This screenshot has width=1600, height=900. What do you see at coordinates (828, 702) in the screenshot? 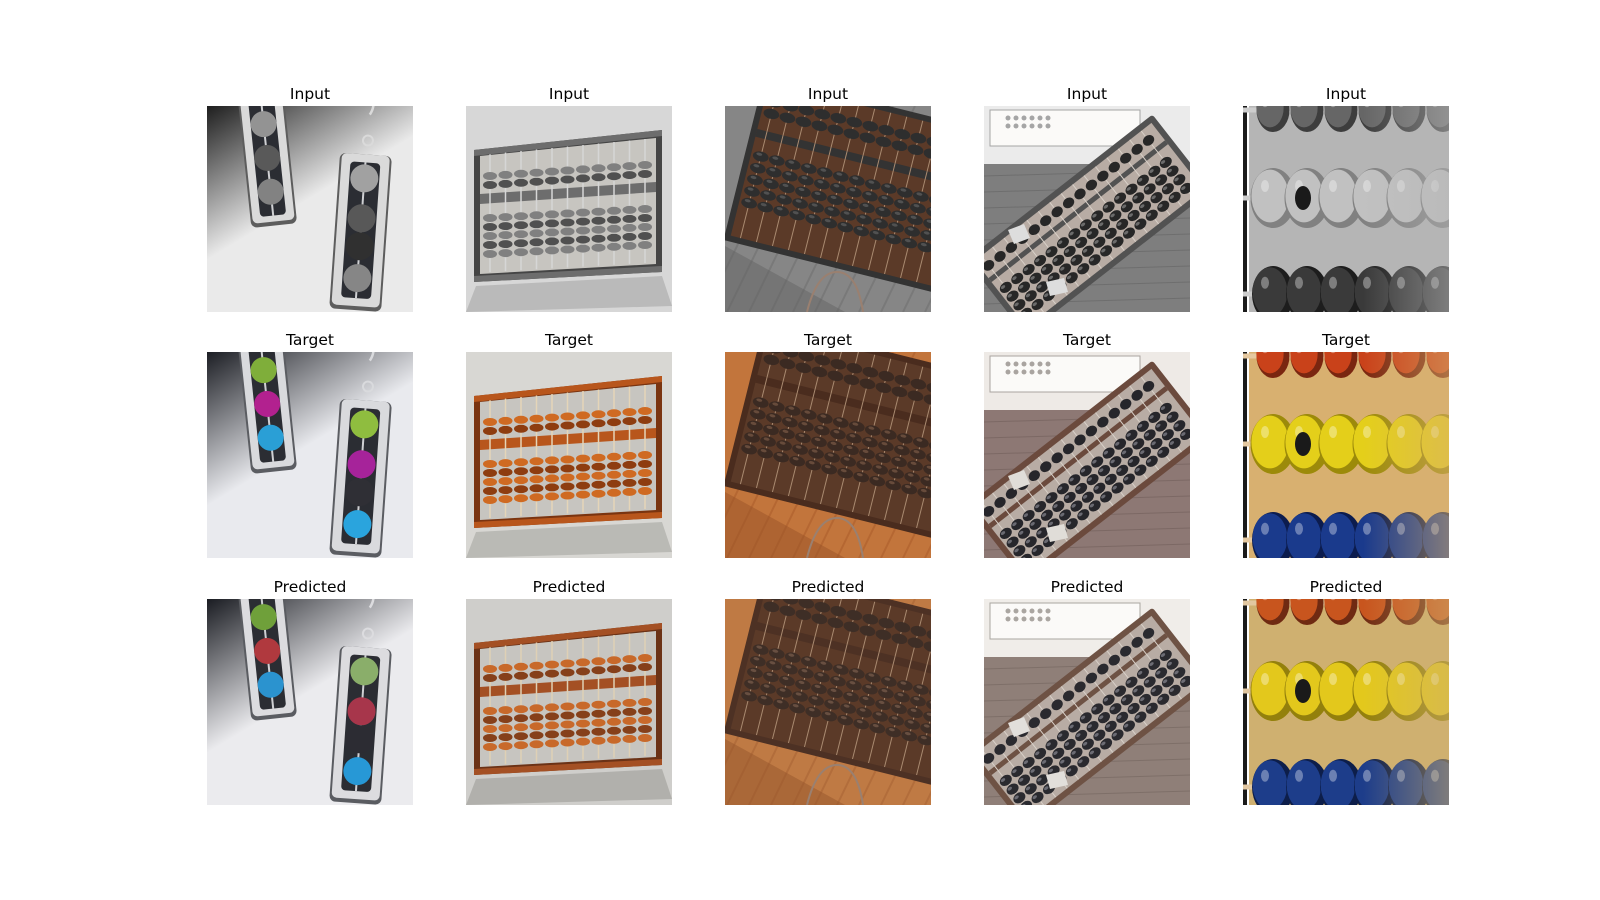
I see `floor-abacus-image-predicted` at bounding box center [828, 702].